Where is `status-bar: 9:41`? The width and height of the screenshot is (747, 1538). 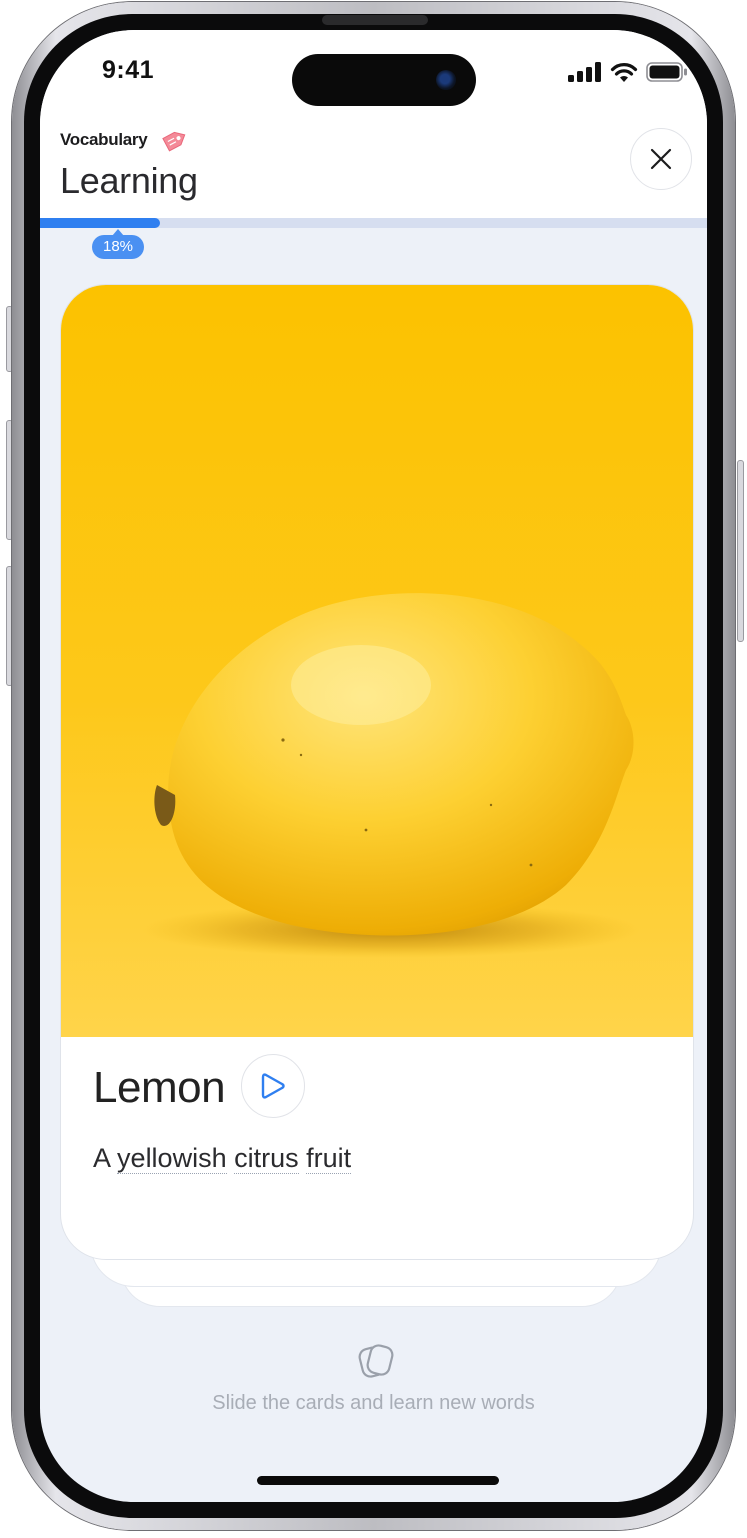 status-bar: 9:41 is located at coordinates (373, 75).